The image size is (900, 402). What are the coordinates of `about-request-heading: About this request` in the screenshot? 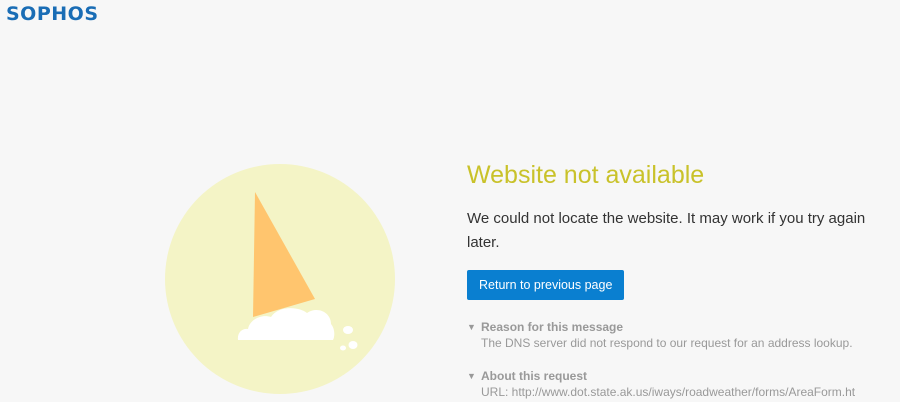 It's located at (534, 376).